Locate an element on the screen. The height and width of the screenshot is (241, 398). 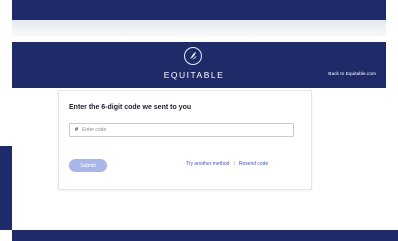
back-to-equitable-link: Back to Equitable.com is located at coordinates (352, 74).